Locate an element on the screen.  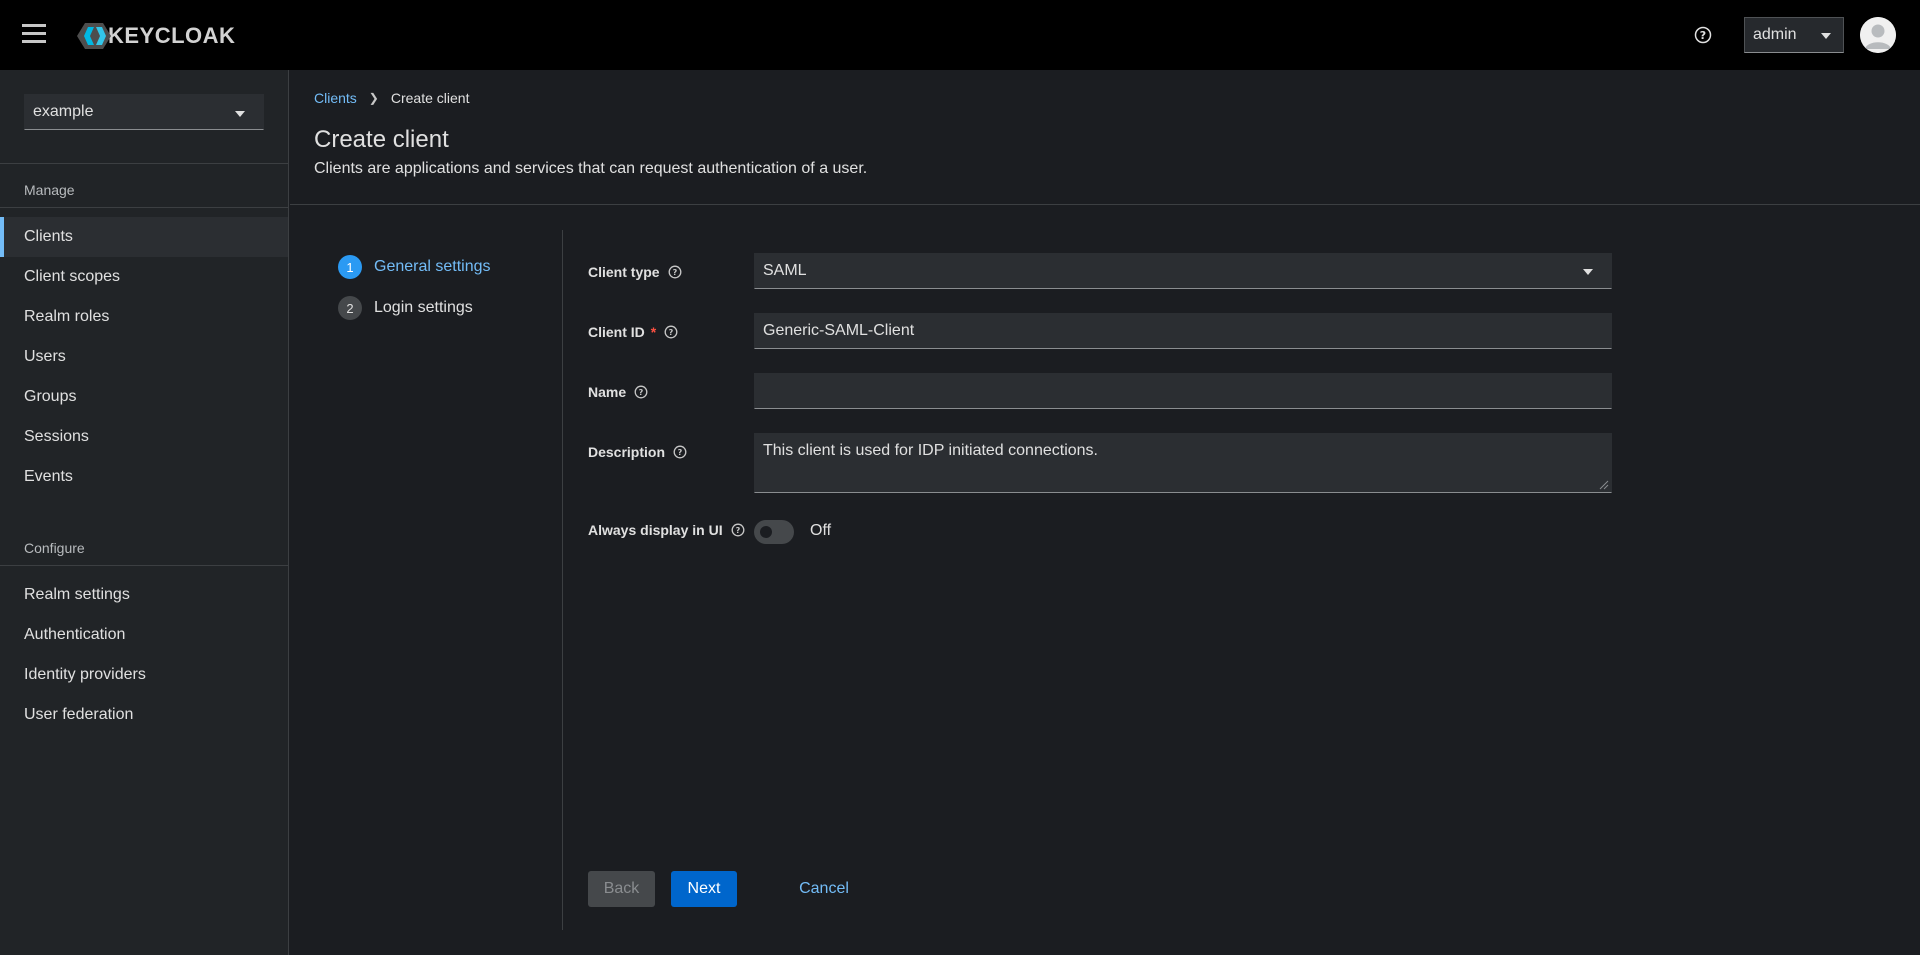
description-label: Description ? is located at coordinates (637, 452).